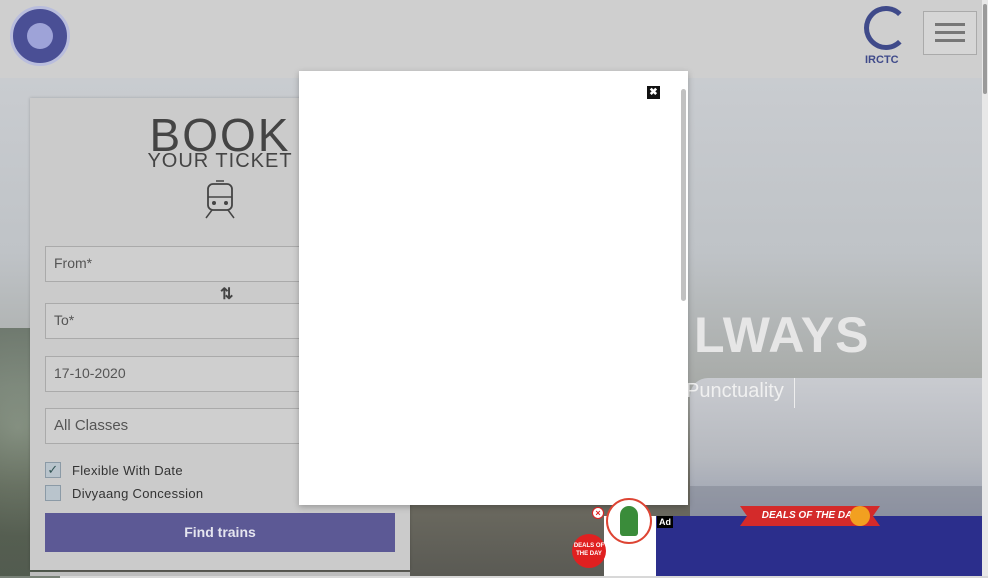 This screenshot has height=578, width=988. Describe the element at coordinates (220, 574) in the screenshot. I see `panel-footer-edge` at that location.